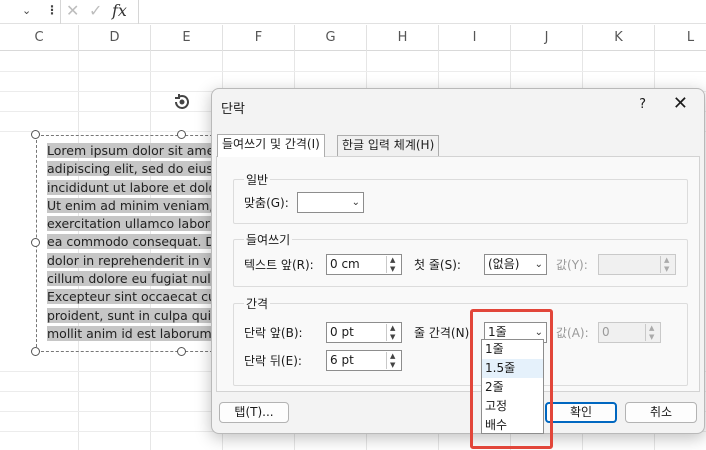 The width and height of the screenshot is (706, 450). I want to click on before-text-label: 텍스트 앞(R):, so click(279, 265).